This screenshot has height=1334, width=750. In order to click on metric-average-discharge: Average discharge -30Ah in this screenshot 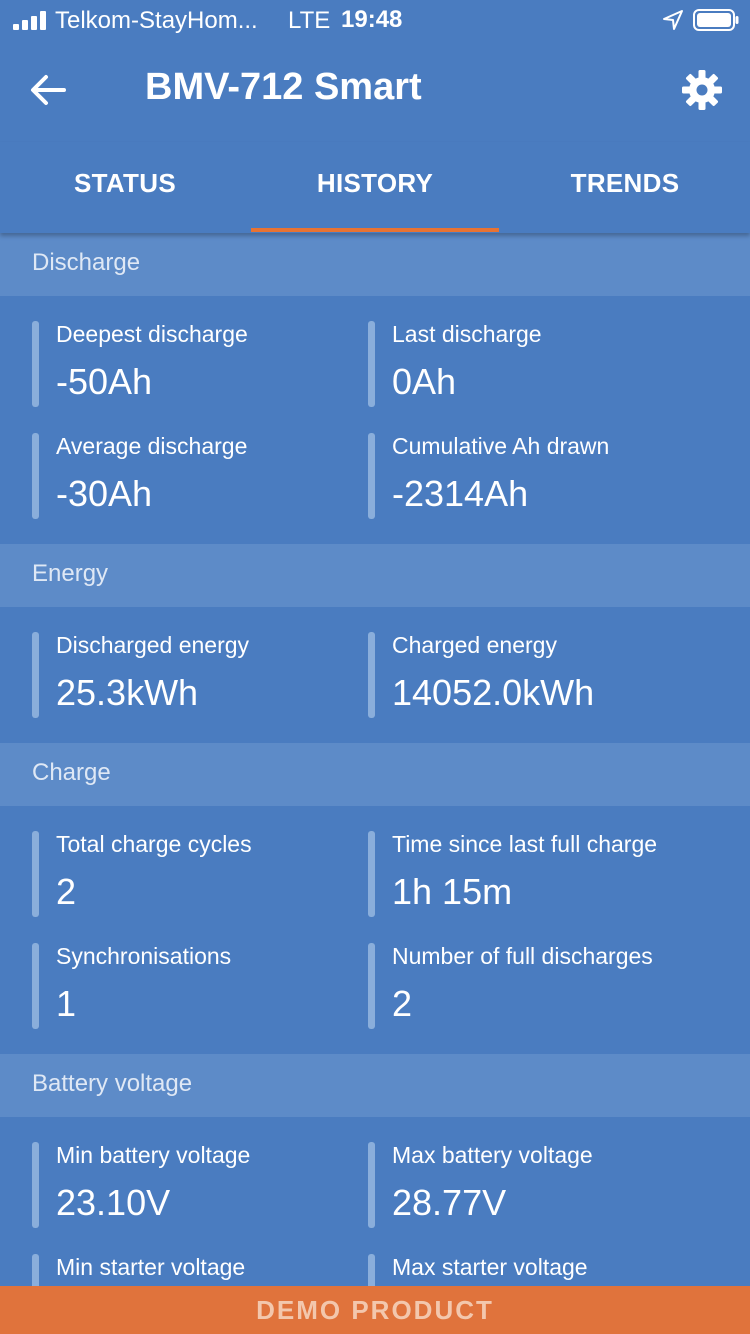, I will do `click(197, 476)`.